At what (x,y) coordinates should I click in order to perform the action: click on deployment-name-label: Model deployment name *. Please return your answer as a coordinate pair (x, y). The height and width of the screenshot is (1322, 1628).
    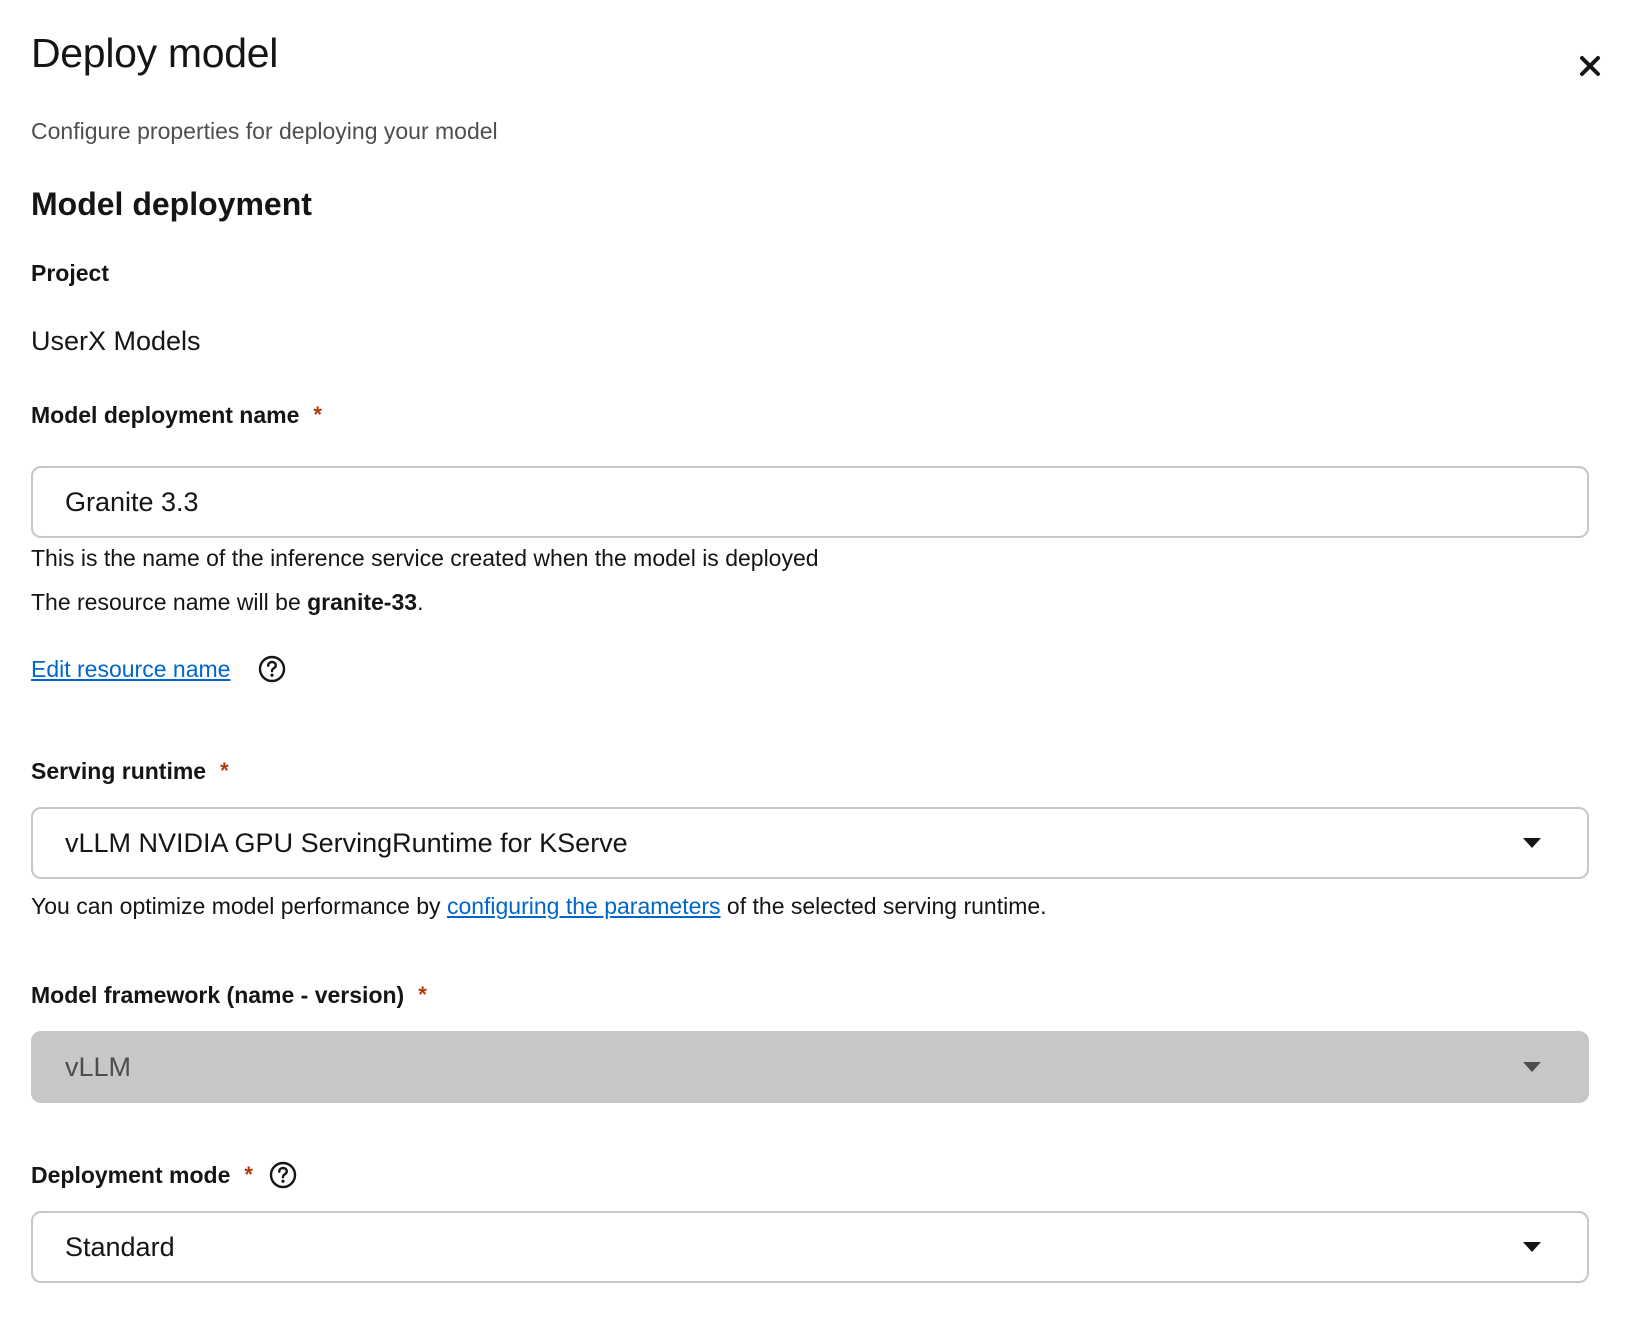
    Looking at the image, I should click on (176, 415).